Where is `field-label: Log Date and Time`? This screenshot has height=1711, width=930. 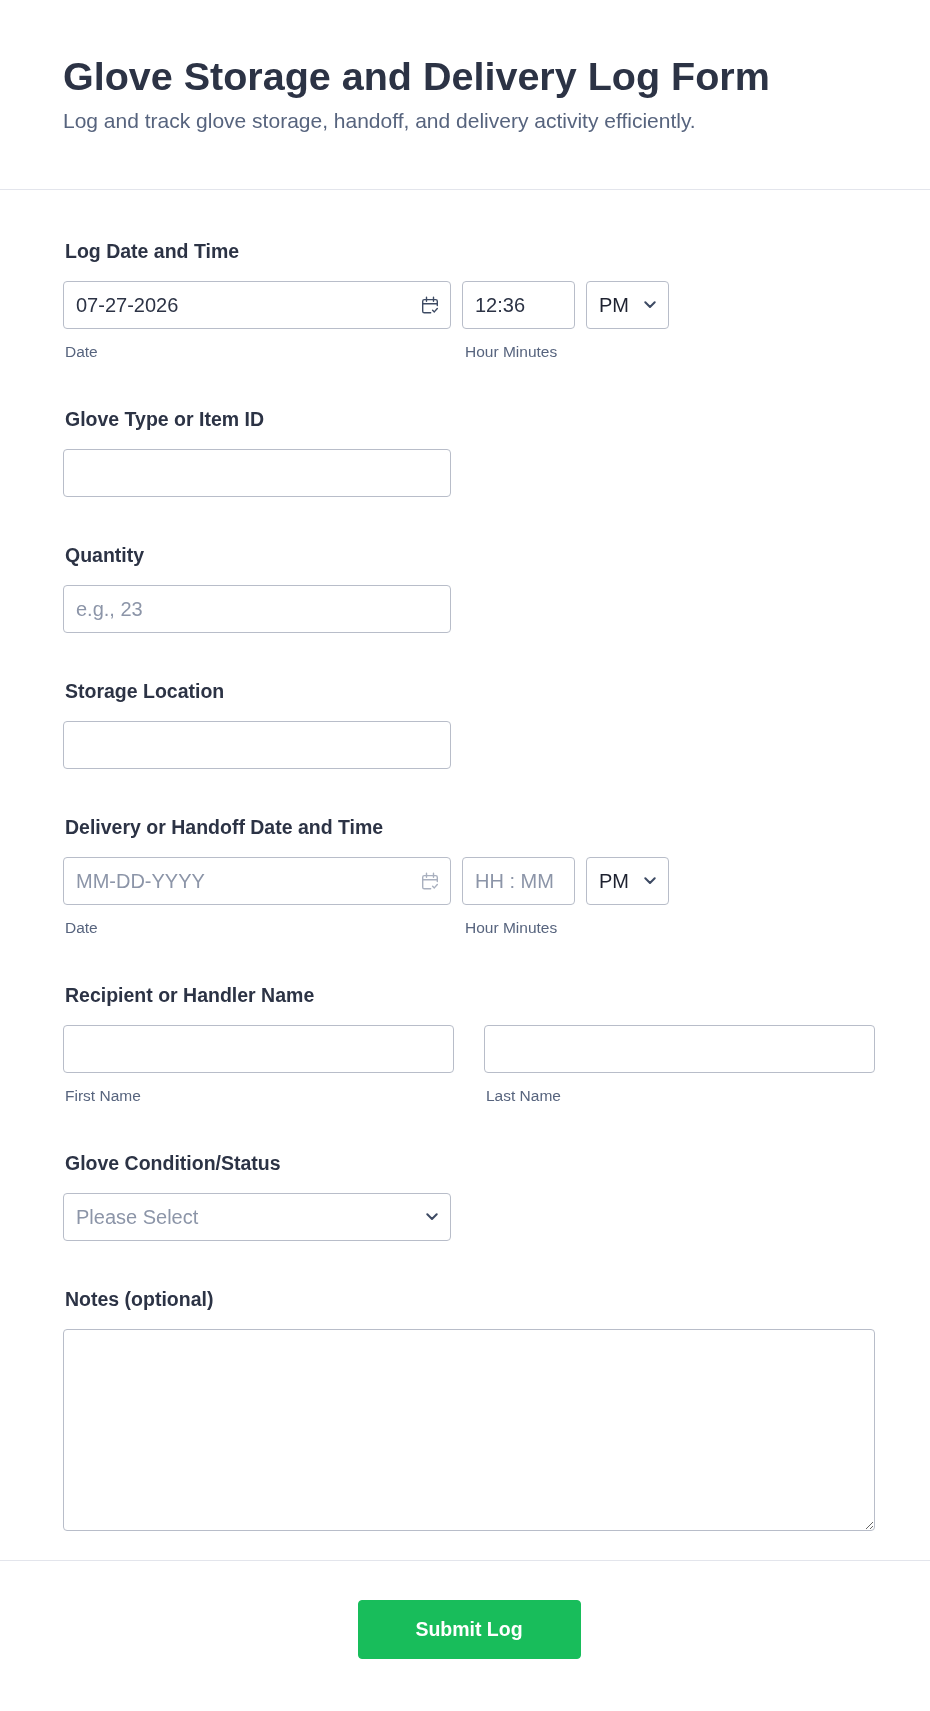
field-label: Log Date and Time is located at coordinates (152, 251).